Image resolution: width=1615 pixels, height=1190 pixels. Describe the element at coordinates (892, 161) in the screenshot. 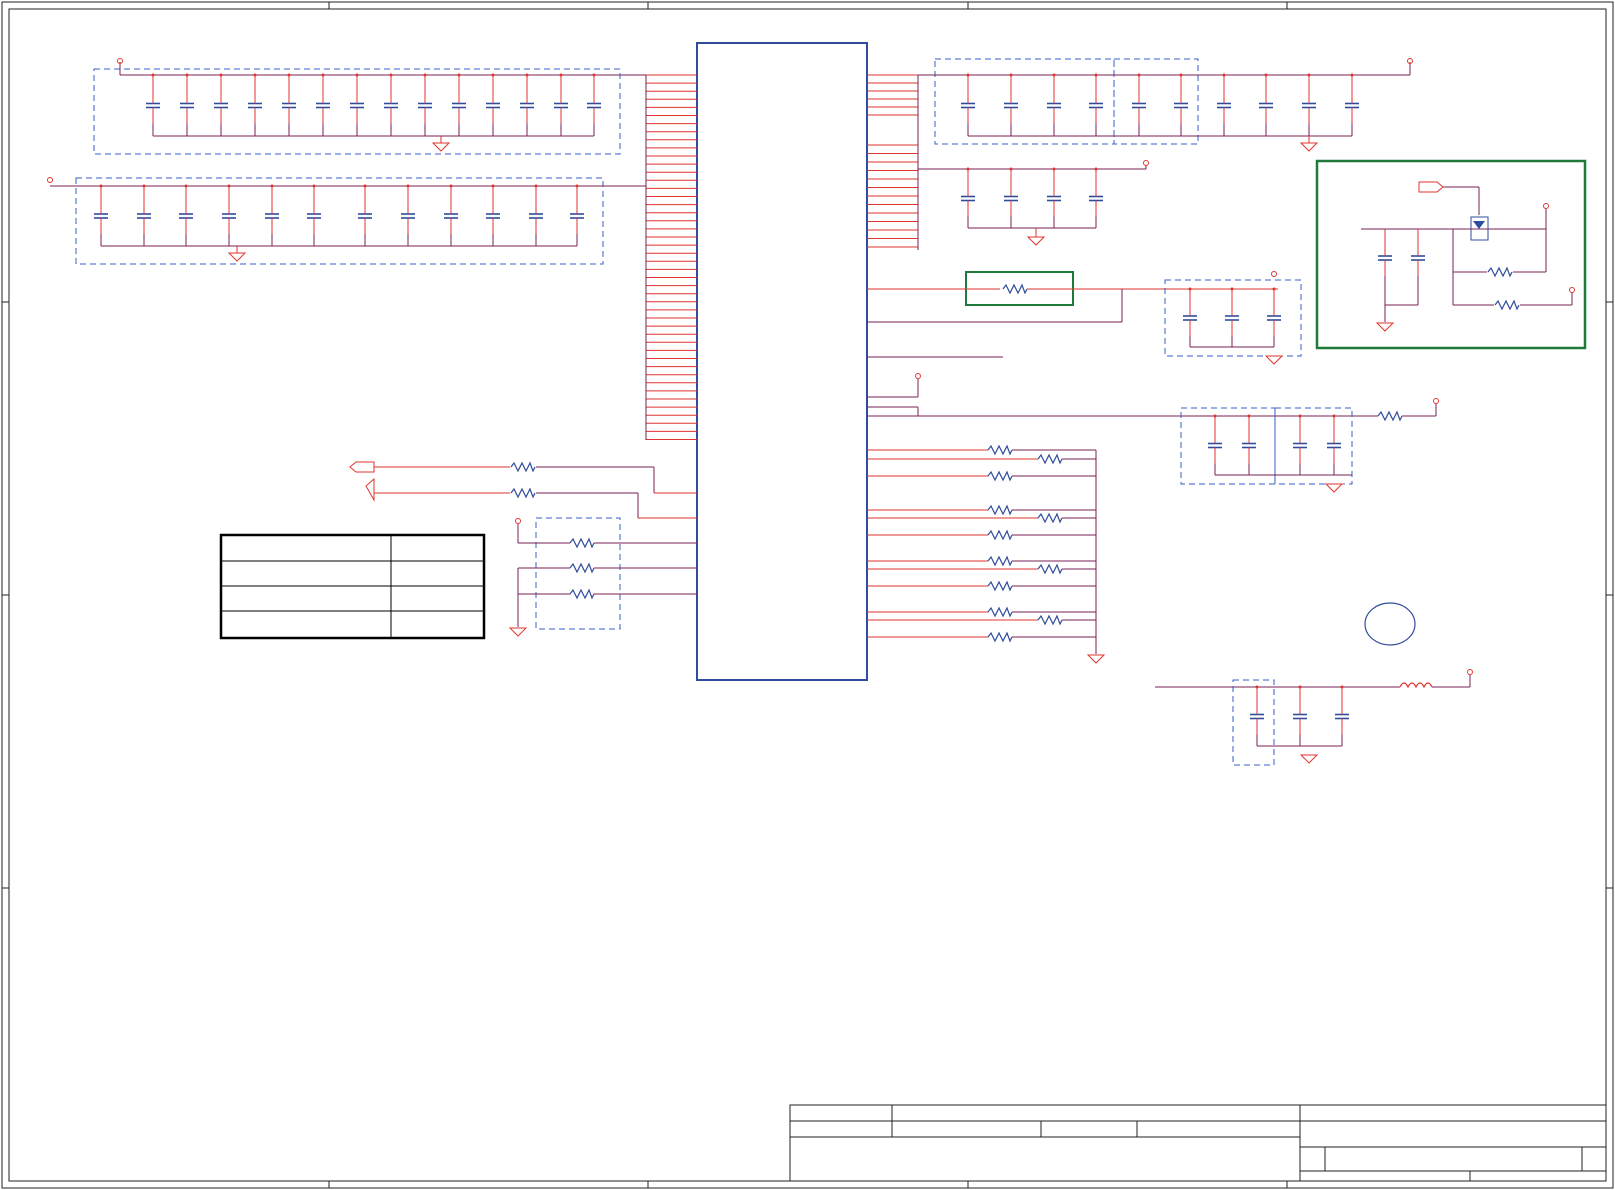

I see `ic-right-pins` at that location.